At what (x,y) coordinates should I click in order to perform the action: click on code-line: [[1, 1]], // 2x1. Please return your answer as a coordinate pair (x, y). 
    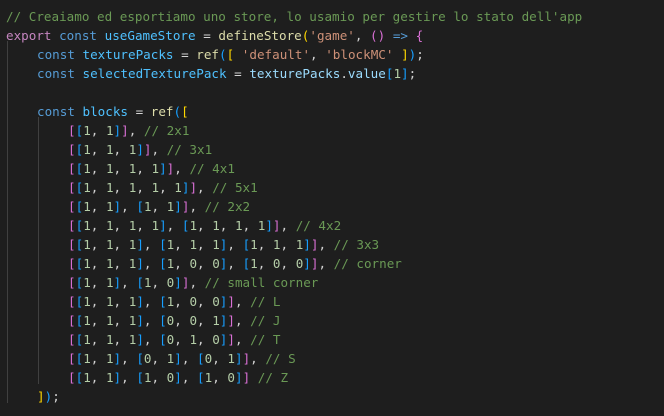
    Looking at the image, I should click on (128, 130).